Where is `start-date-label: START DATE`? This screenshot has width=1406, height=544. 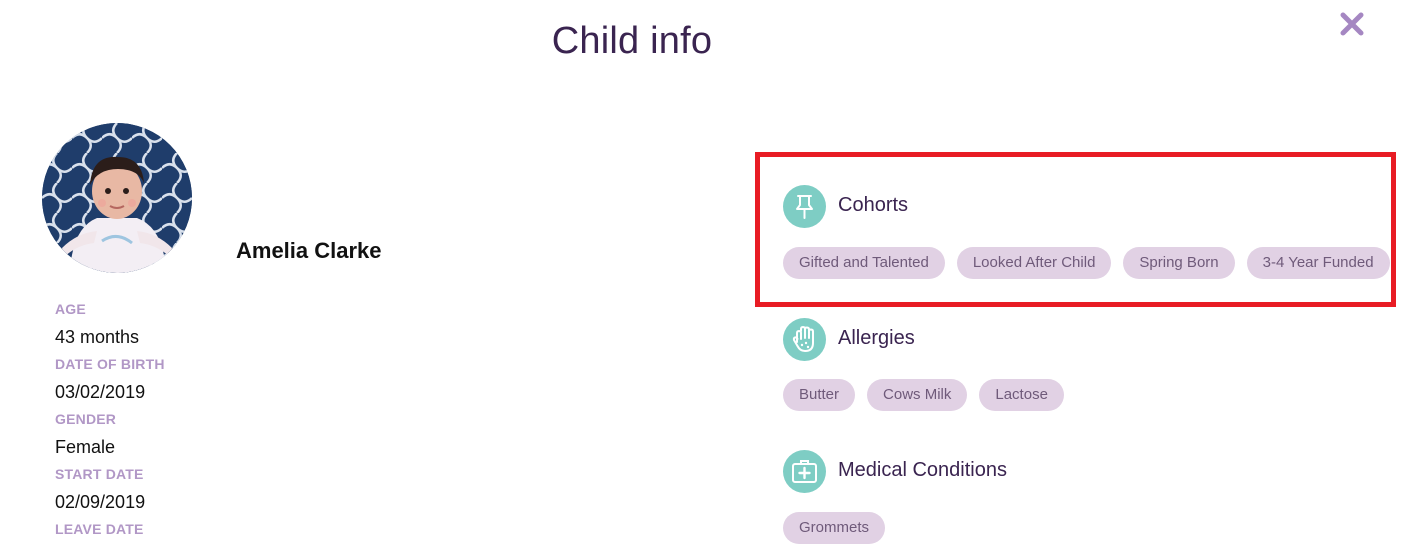
start-date-label: START DATE is located at coordinates (99, 474).